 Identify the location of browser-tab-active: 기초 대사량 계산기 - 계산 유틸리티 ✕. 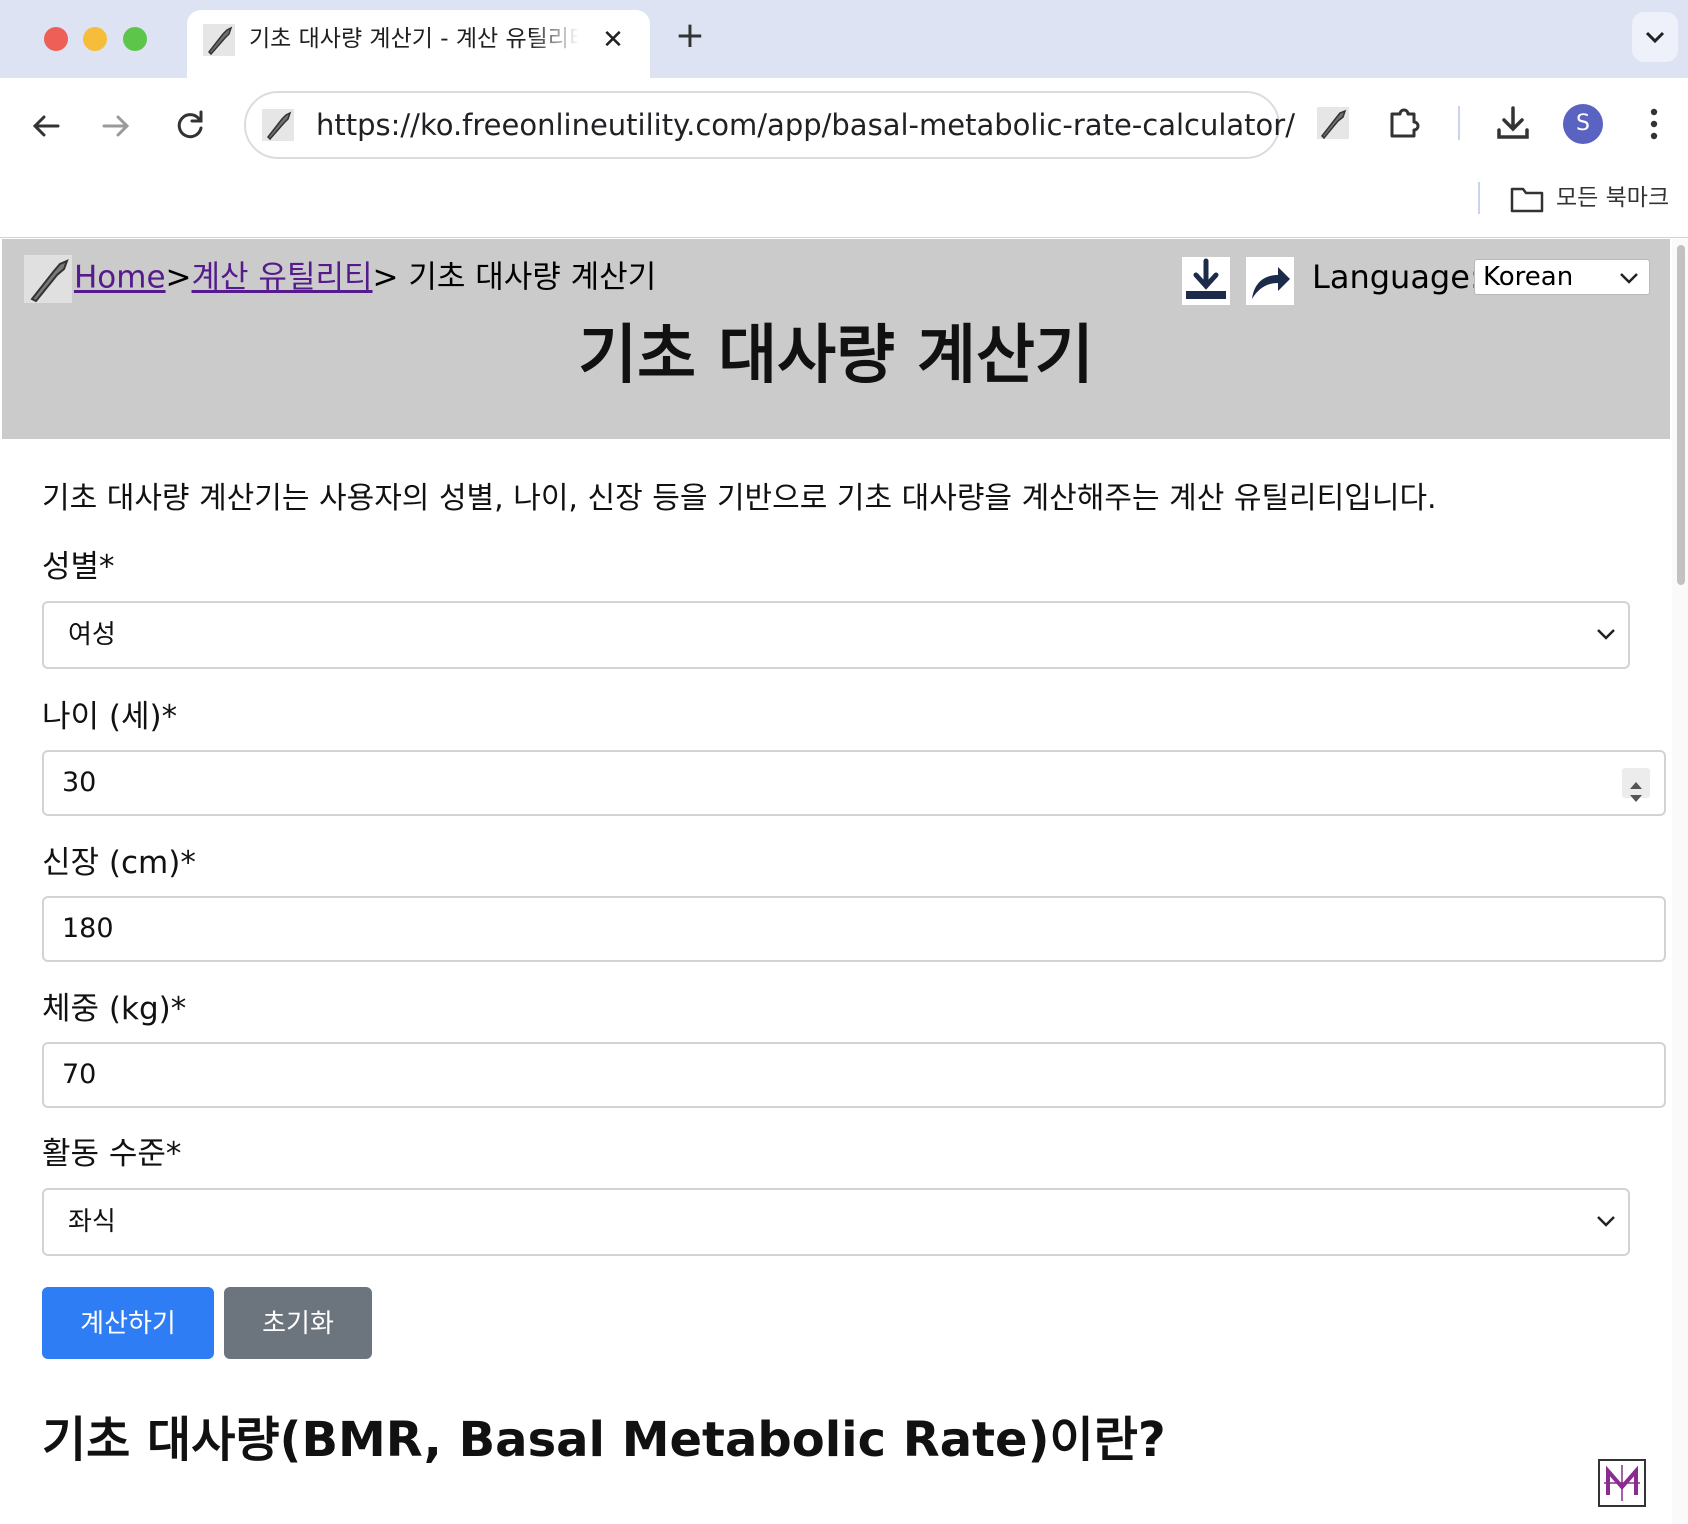
(418, 44).